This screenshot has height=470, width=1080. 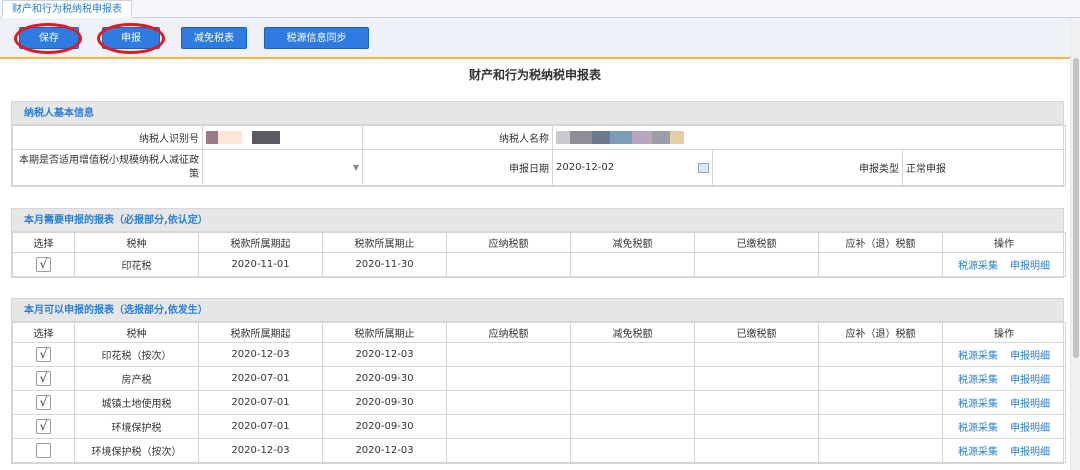 I want to click on save-button: 保存, so click(x=49, y=38).